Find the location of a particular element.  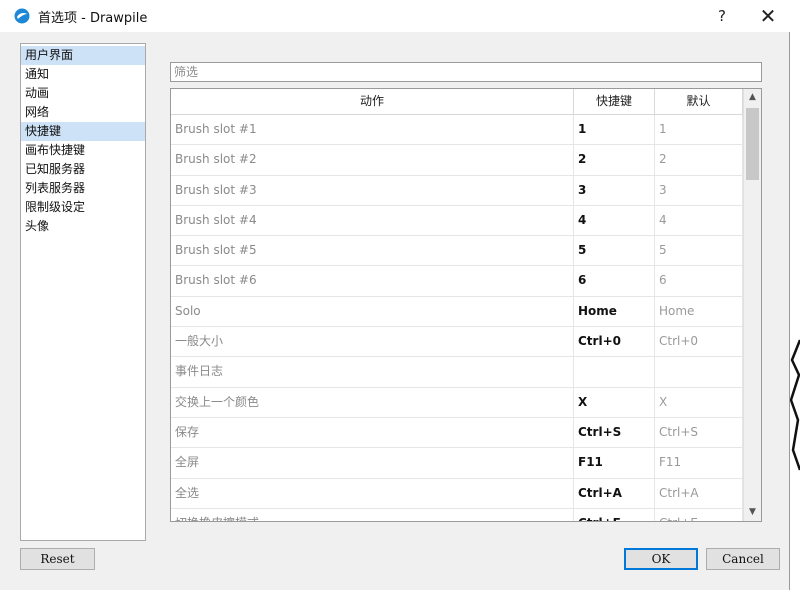

table-row: 切换橡皮擦模式Ctrl+ECtrl+E is located at coordinates (457, 514).